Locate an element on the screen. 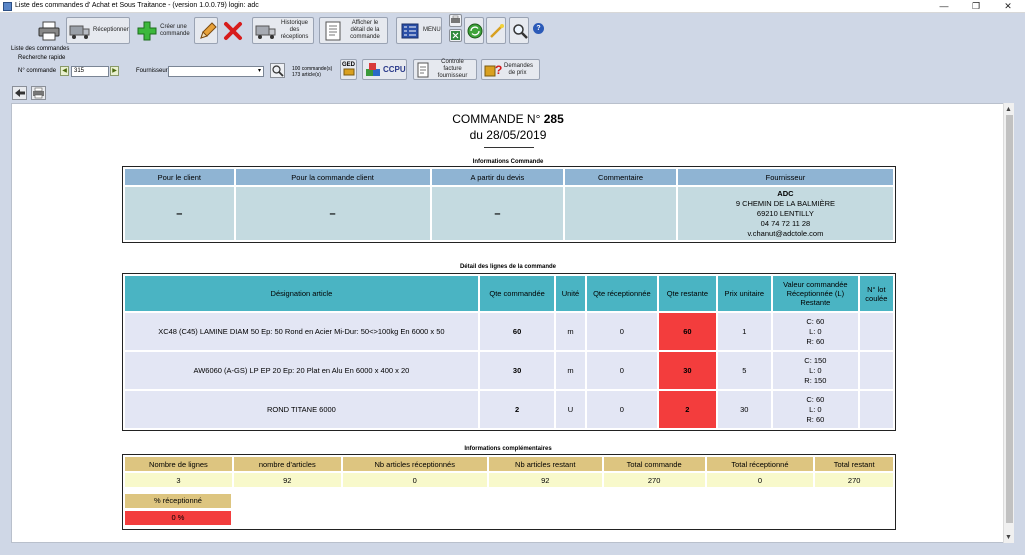 The width and height of the screenshot is (1025, 555). line-unite: m is located at coordinates (570, 370).